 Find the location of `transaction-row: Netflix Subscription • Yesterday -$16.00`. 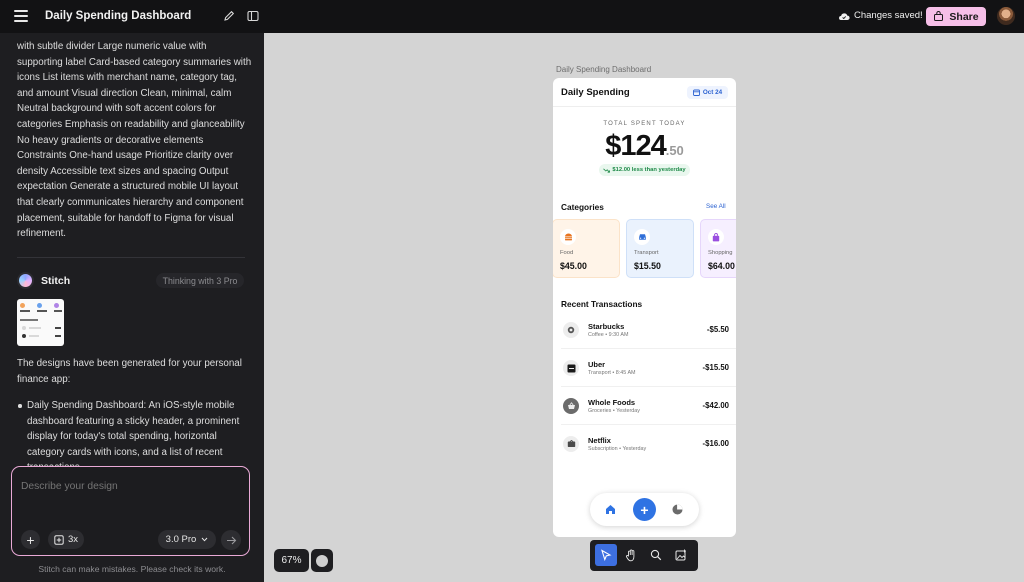

transaction-row: Netflix Subscription • Yesterday -$16.00 is located at coordinates (644, 444).